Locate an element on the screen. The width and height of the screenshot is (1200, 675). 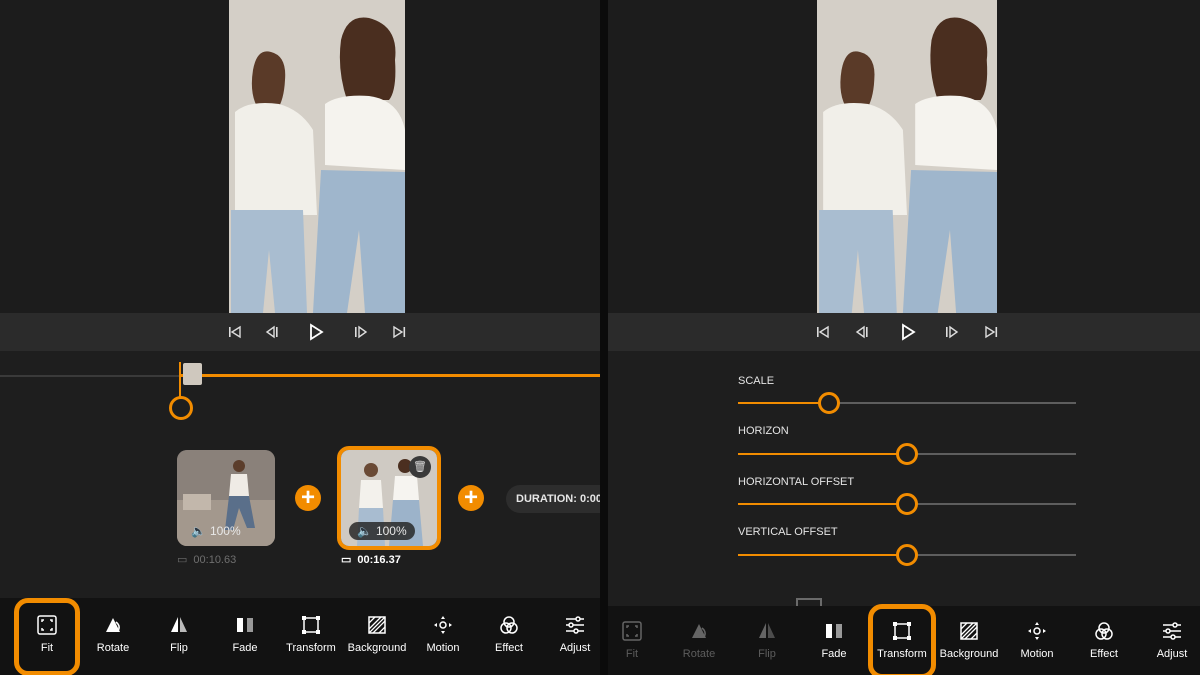
horizon-slider is located at coordinates (907, 454).